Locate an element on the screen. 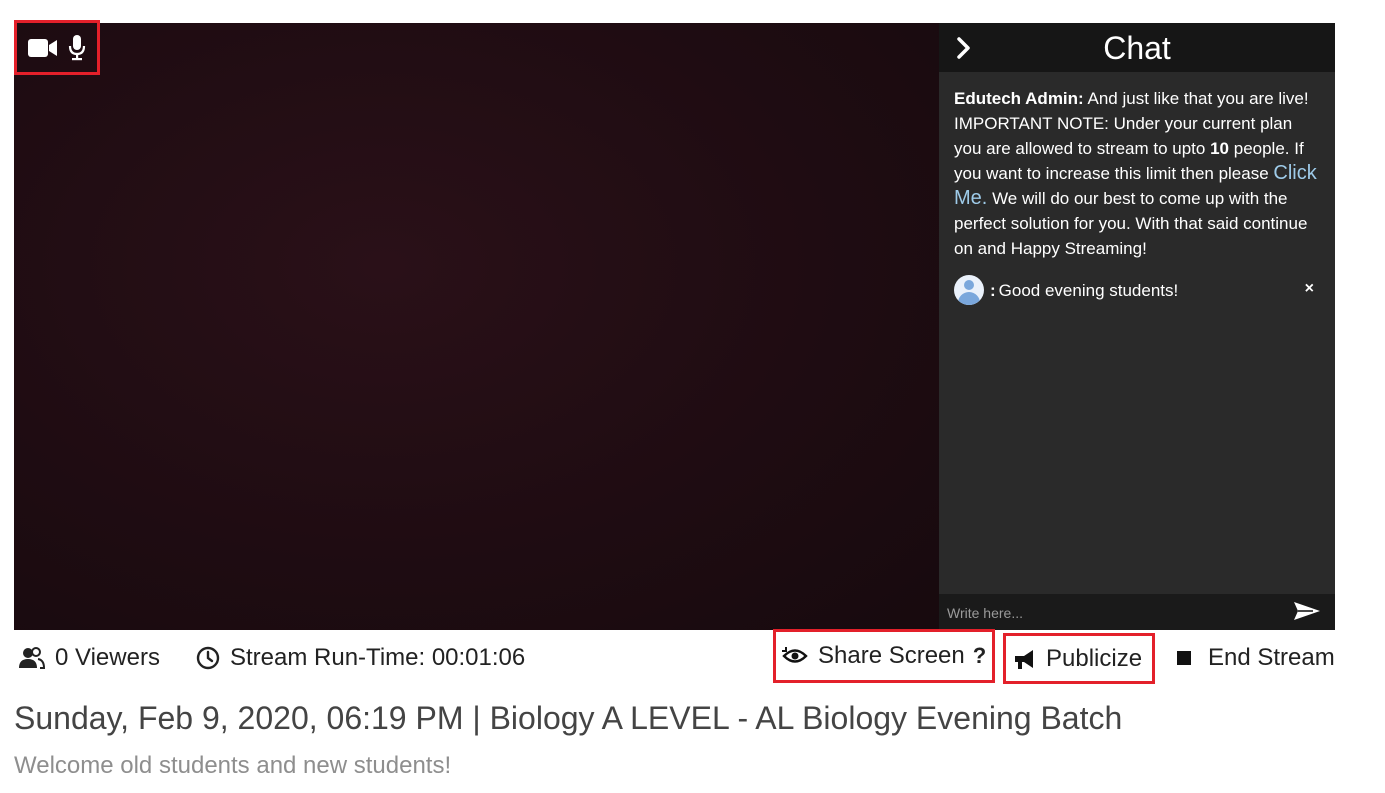 This screenshot has width=1385, height=793. clock-icon is located at coordinates (208, 658).